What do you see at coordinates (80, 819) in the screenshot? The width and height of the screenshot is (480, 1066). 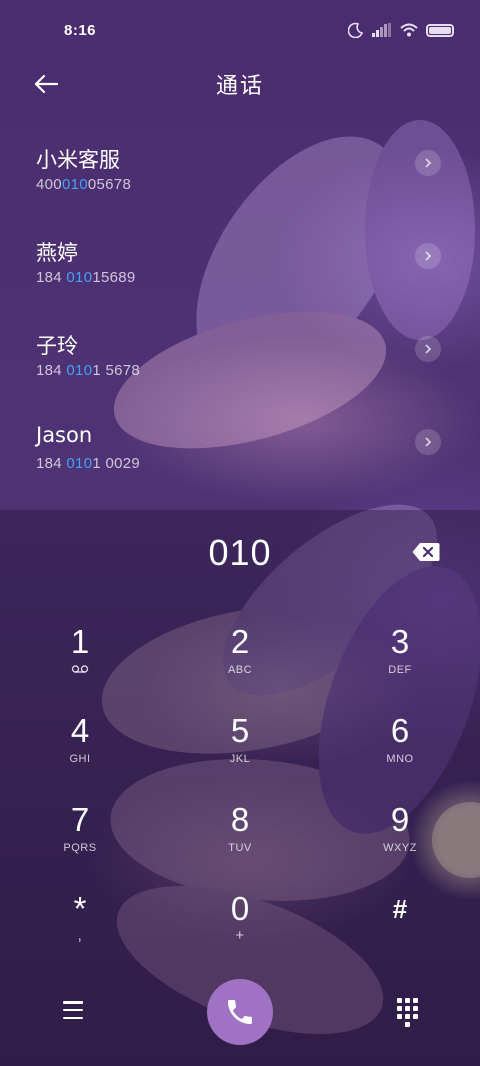 I see `key-digit: 7` at bounding box center [80, 819].